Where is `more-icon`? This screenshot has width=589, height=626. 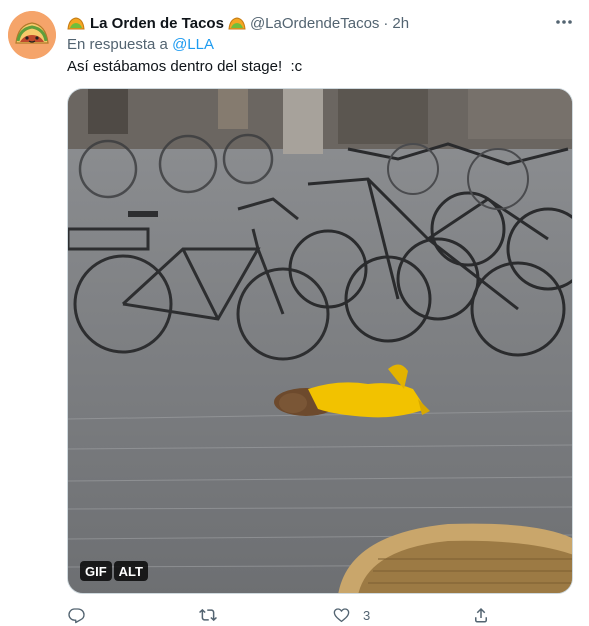 more-icon is located at coordinates (564, 22).